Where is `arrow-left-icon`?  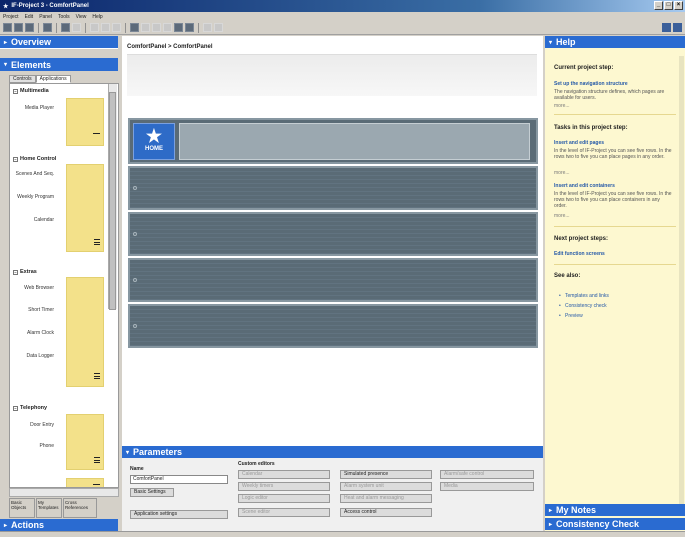 arrow-left-icon is located at coordinates (207, 27).